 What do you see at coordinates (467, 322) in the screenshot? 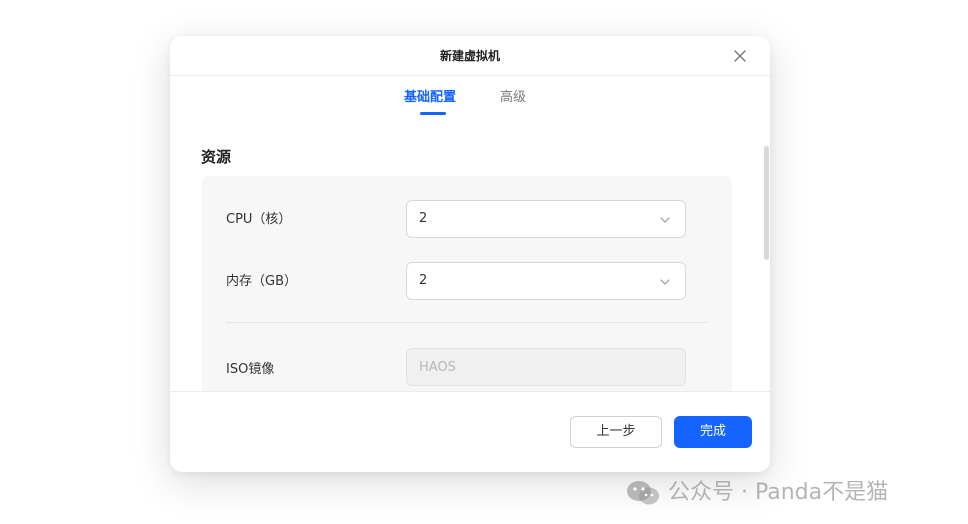
I see `divider` at bounding box center [467, 322].